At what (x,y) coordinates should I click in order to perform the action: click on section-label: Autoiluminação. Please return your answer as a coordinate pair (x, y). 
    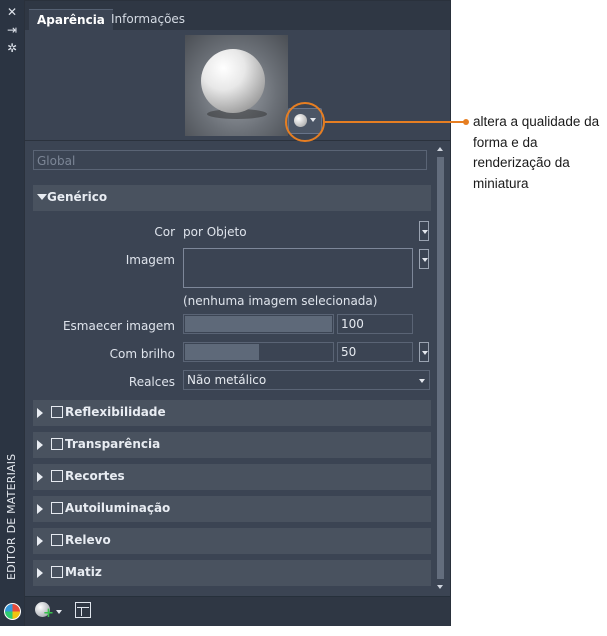
    Looking at the image, I should click on (118, 508).